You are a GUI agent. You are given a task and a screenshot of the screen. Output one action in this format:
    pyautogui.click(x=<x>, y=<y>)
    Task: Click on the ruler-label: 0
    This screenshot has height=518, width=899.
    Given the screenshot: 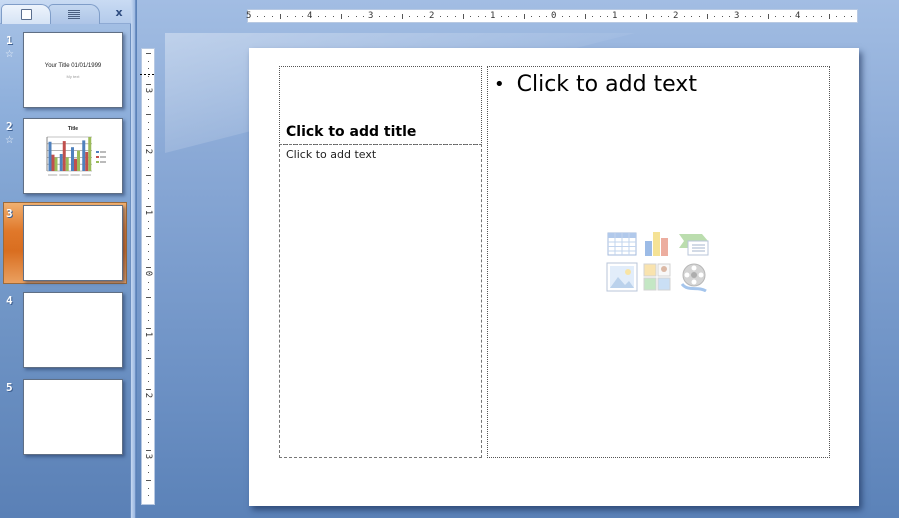 What is the action you would take?
    pyautogui.click(x=554, y=16)
    